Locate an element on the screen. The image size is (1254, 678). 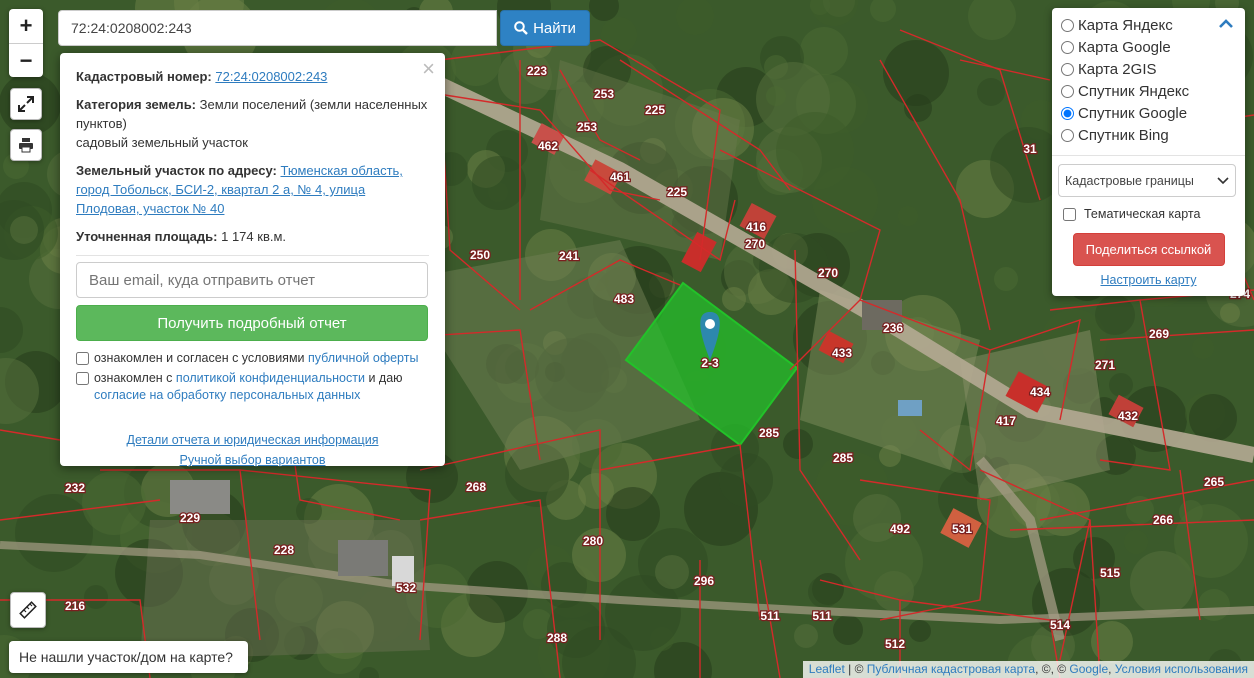
privacy-consent-label: ознакомлен с is located at coordinates (133, 378).